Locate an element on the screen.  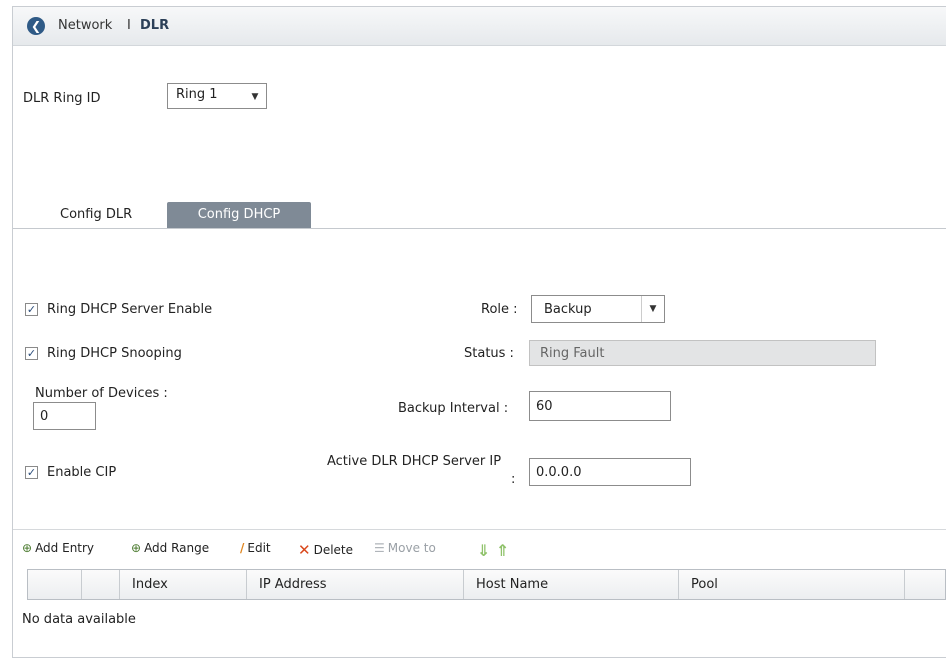
move-up-button: ⇑ is located at coordinates (502, 550).